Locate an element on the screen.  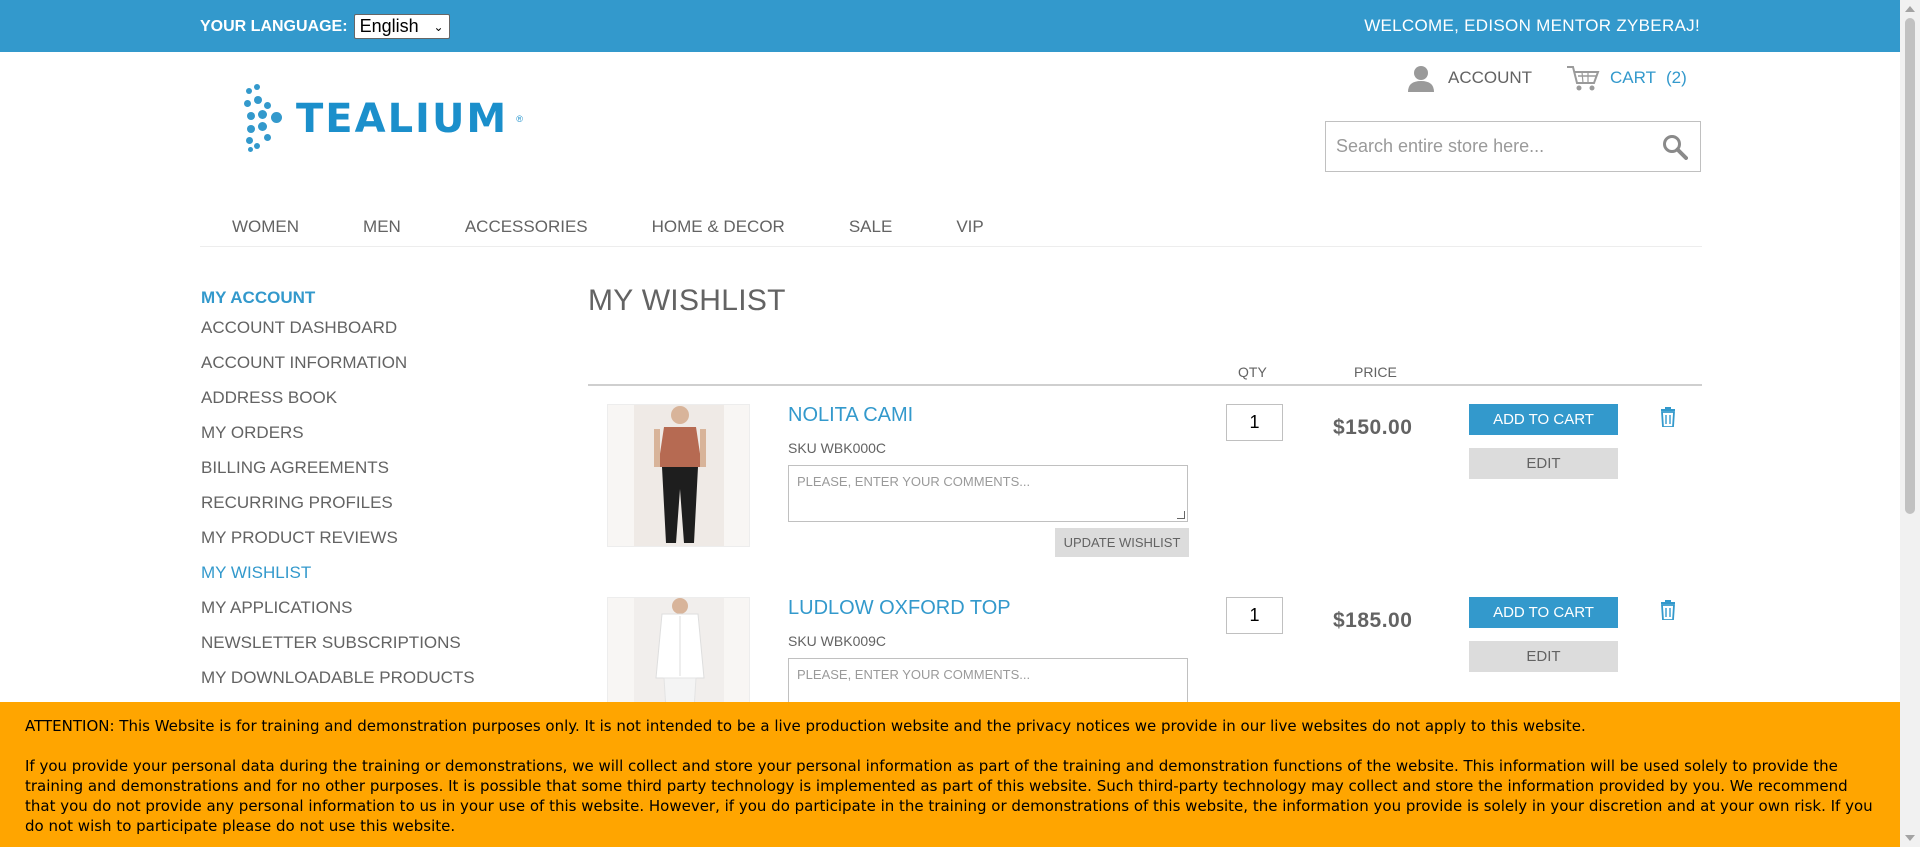
cart-link: CART (2) is located at coordinates (1626, 78).